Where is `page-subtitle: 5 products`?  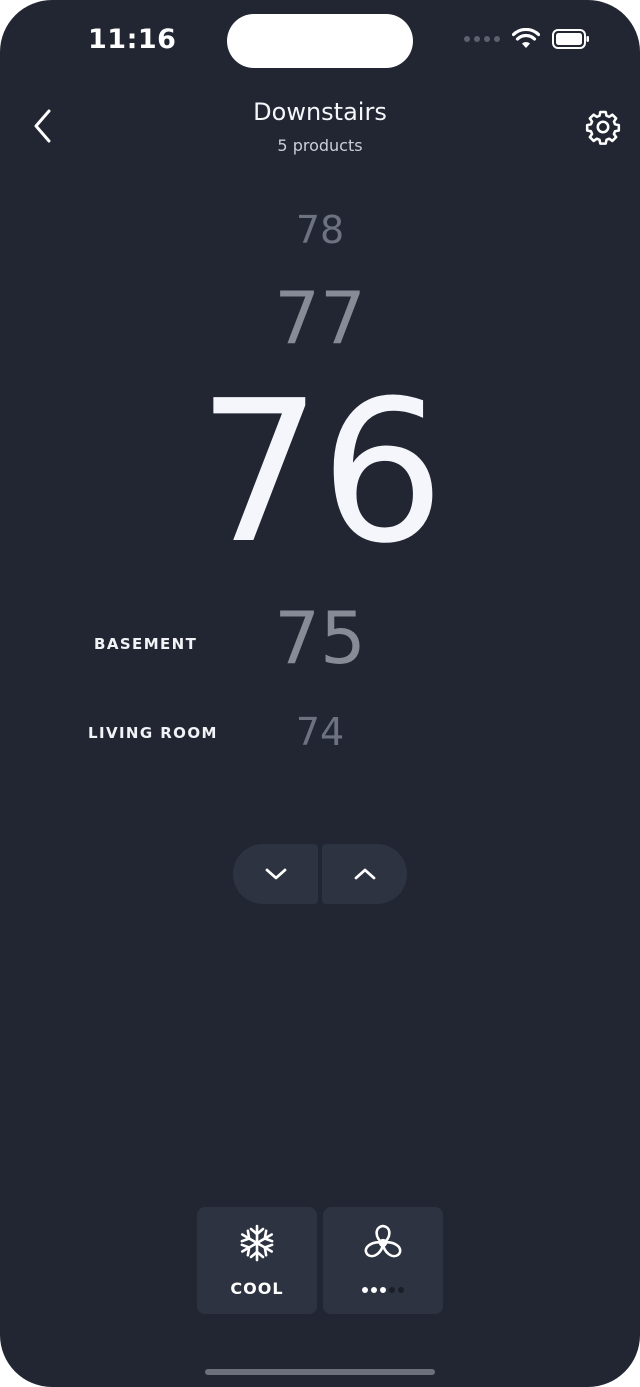
page-subtitle: 5 products is located at coordinates (320, 145).